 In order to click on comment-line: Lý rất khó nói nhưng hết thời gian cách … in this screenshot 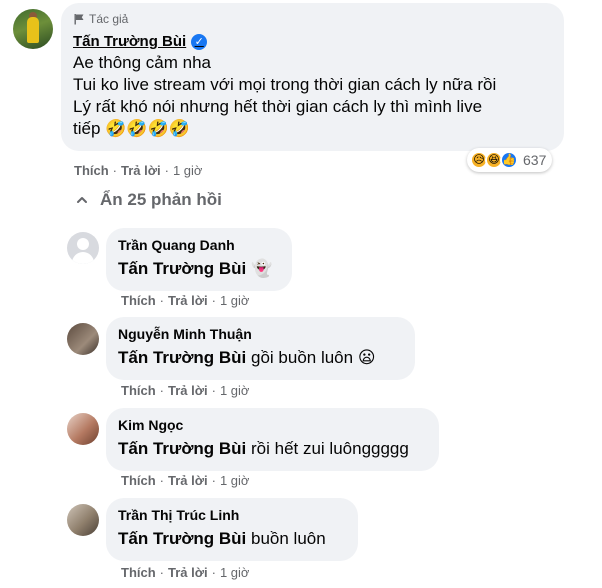, I will do `click(278, 106)`.